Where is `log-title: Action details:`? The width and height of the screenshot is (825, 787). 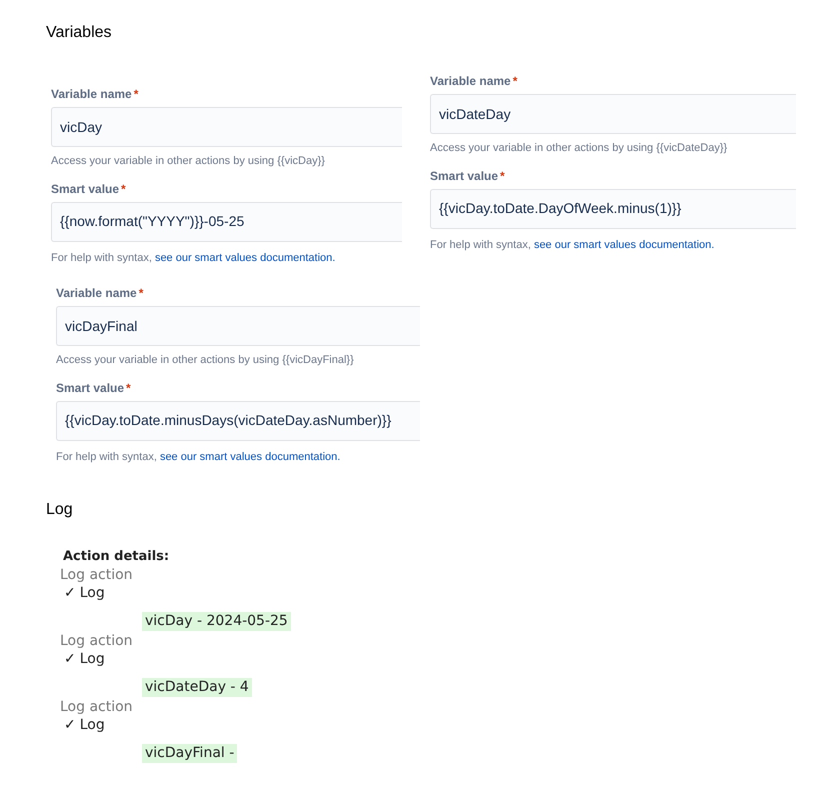
log-title: Action details: is located at coordinates (116, 557).